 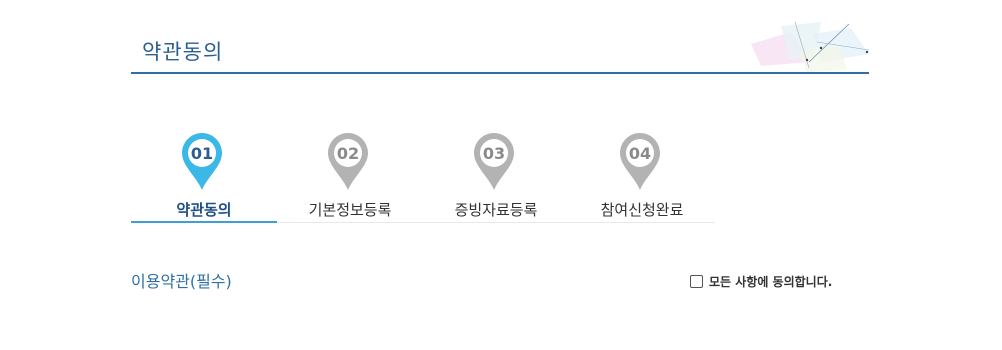 What do you see at coordinates (204, 210) in the screenshot?
I see `step-1-label: 약관동의` at bounding box center [204, 210].